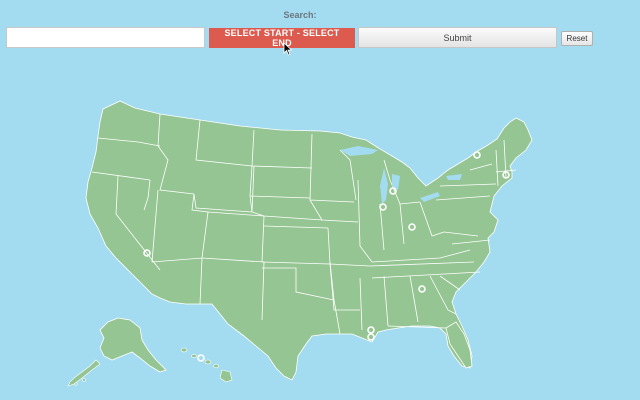 This screenshot has width=640, height=400. I want to click on alaska-landmass, so click(133, 345).